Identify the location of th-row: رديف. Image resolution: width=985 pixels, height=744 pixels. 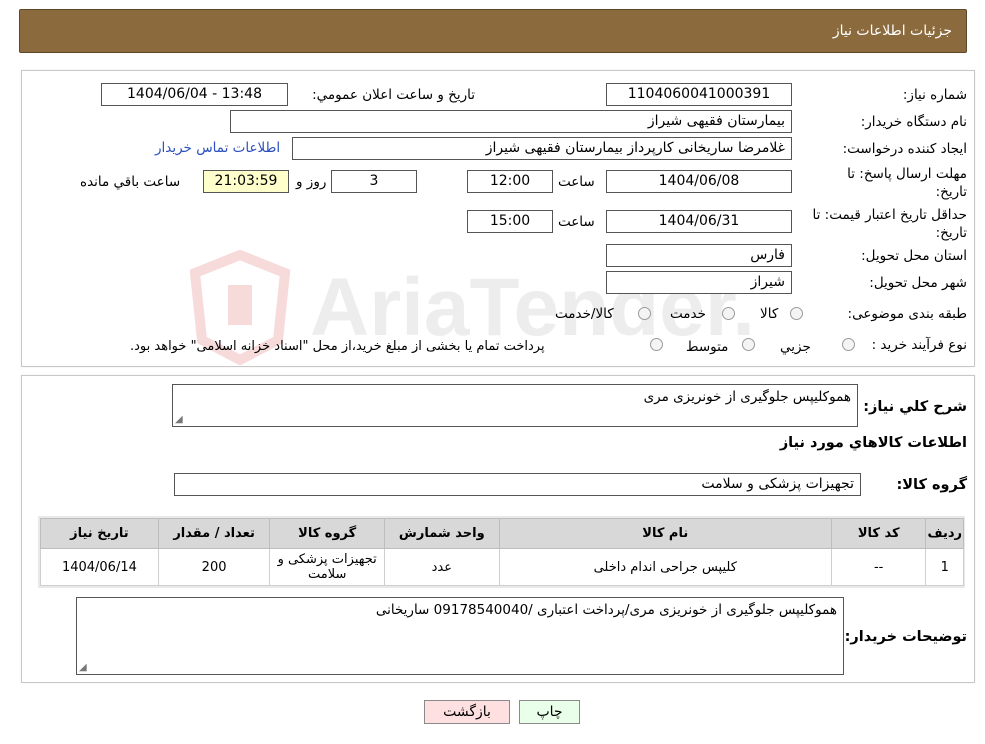
(944, 533).